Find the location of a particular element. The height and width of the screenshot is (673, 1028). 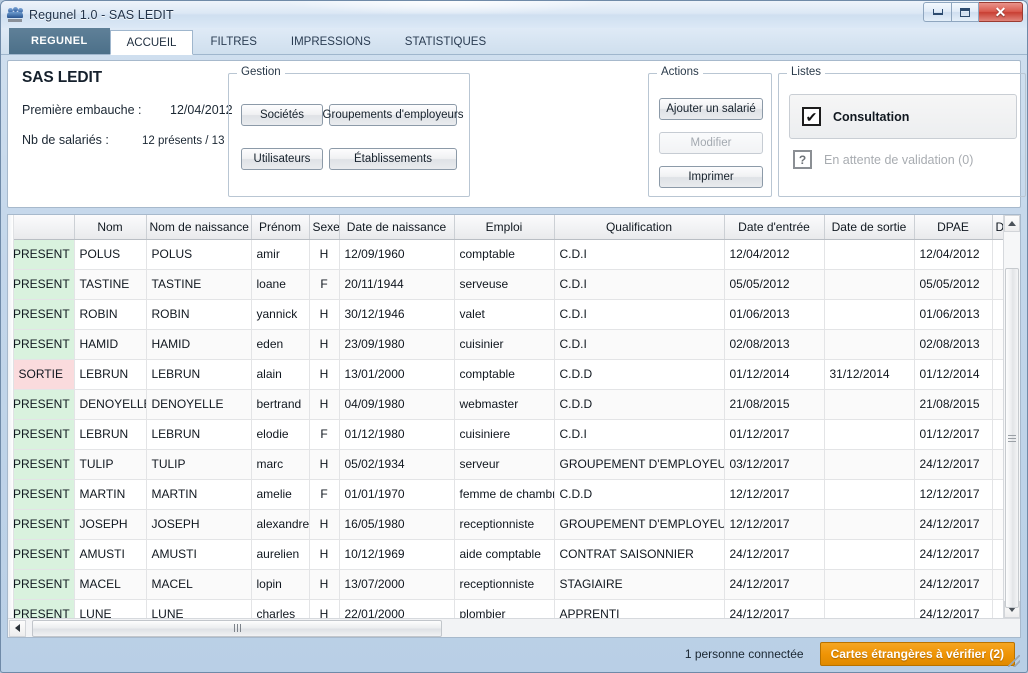

cell-nom_naissance: MACEL is located at coordinates (199, 584).